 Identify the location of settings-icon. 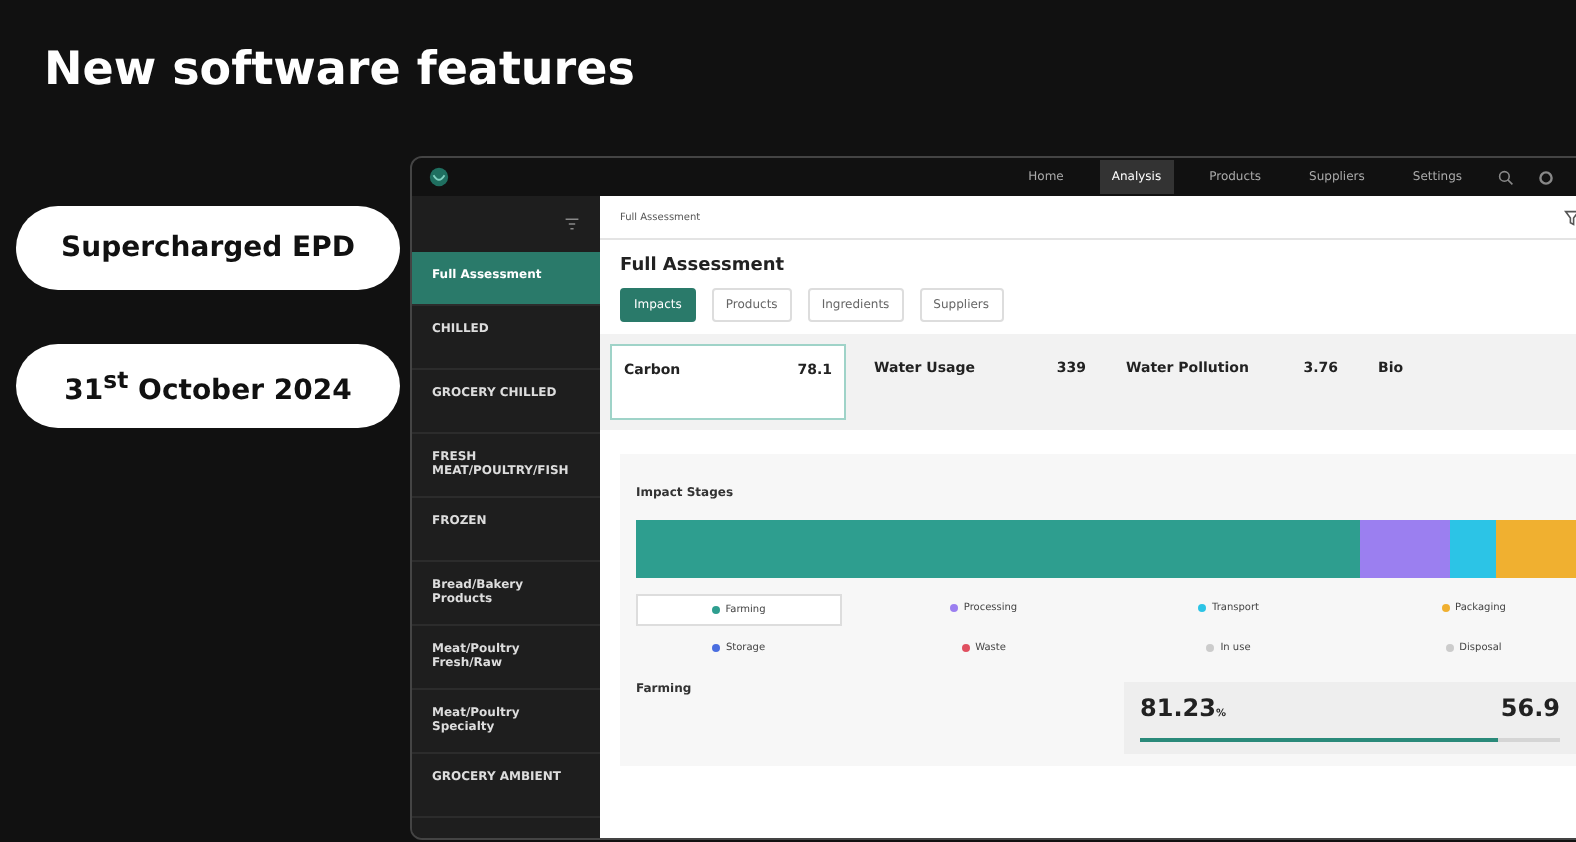
(1546, 177).